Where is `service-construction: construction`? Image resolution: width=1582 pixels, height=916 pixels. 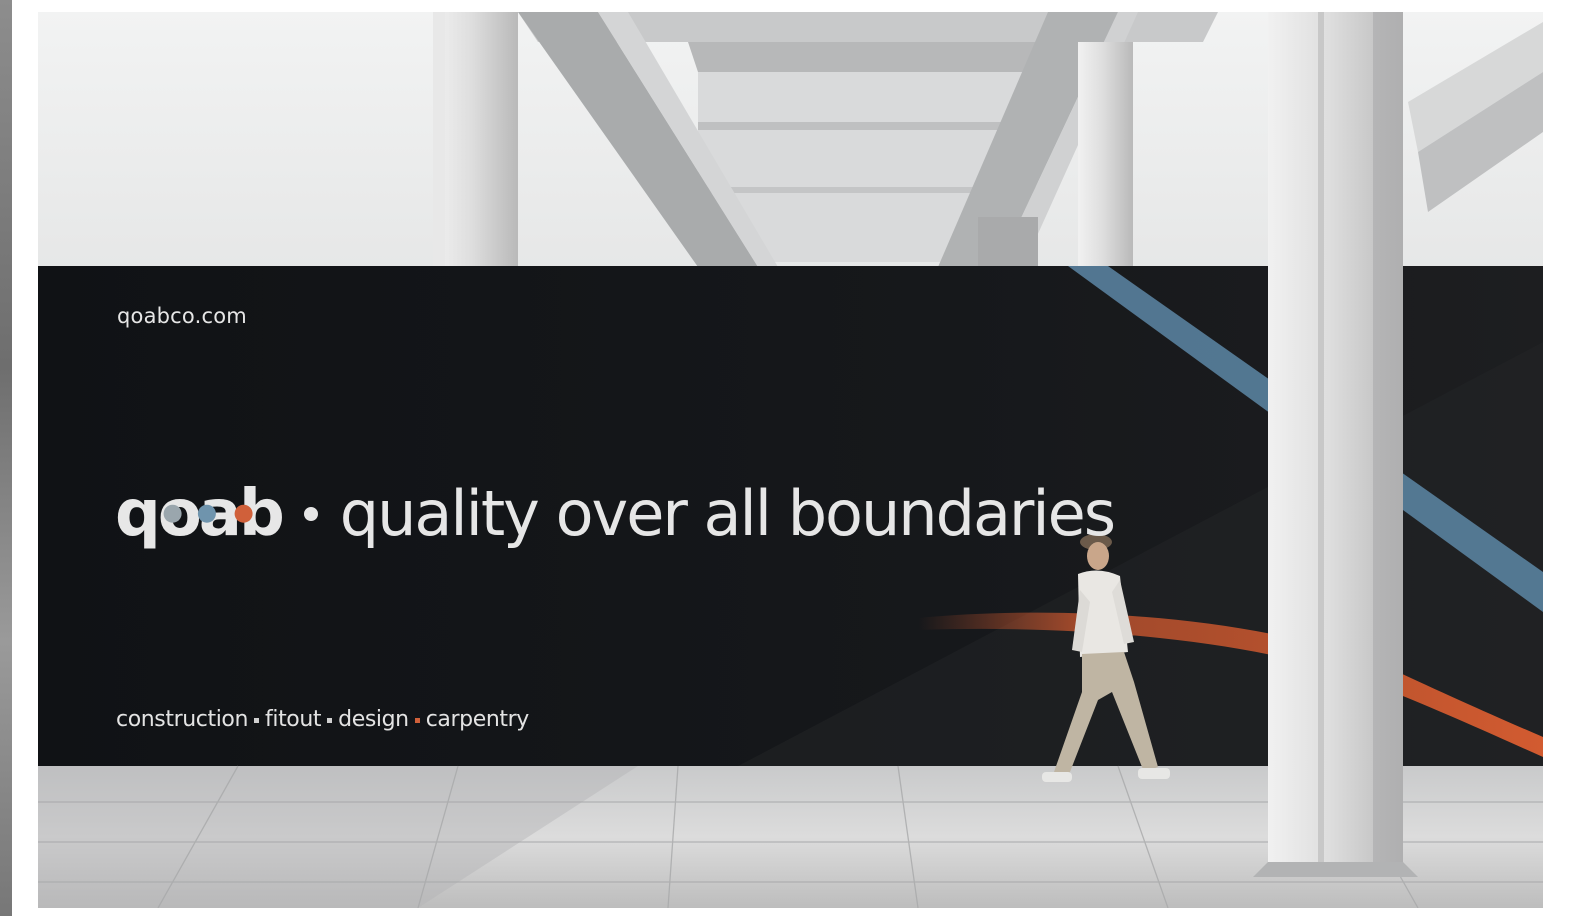 service-construction: construction is located at coordinates (182, 719).